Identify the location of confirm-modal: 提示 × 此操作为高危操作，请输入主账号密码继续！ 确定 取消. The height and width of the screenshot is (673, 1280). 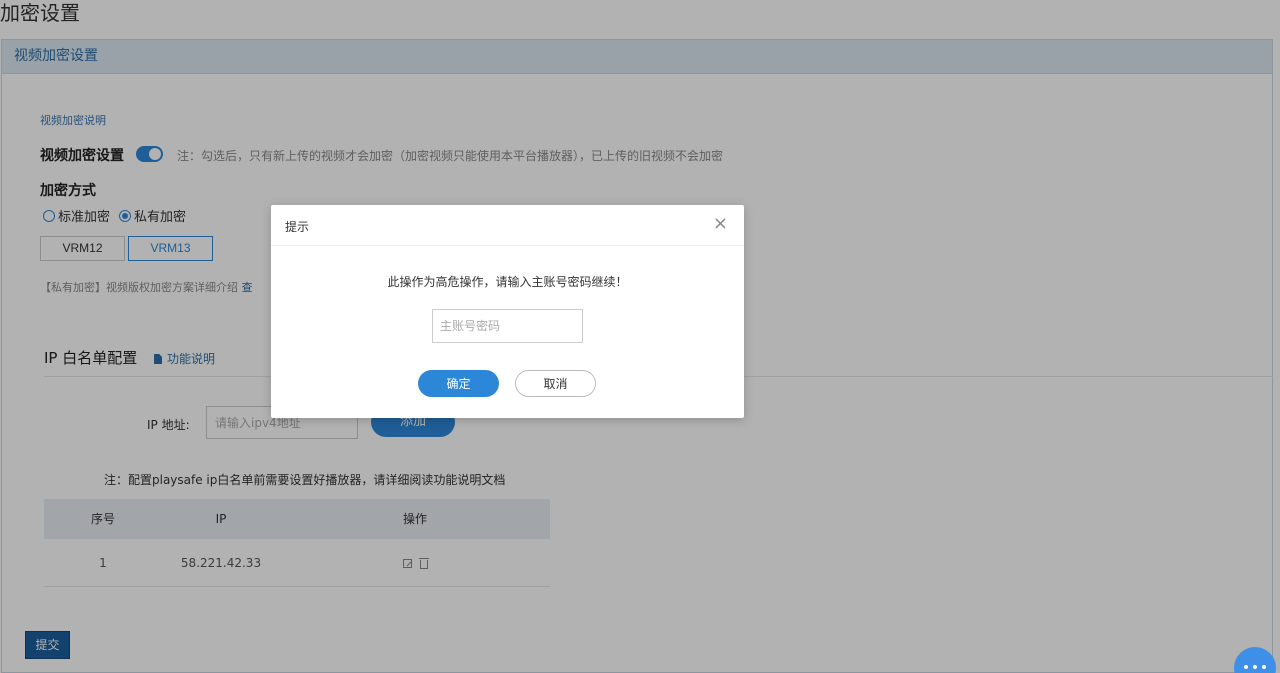
(507, 311).